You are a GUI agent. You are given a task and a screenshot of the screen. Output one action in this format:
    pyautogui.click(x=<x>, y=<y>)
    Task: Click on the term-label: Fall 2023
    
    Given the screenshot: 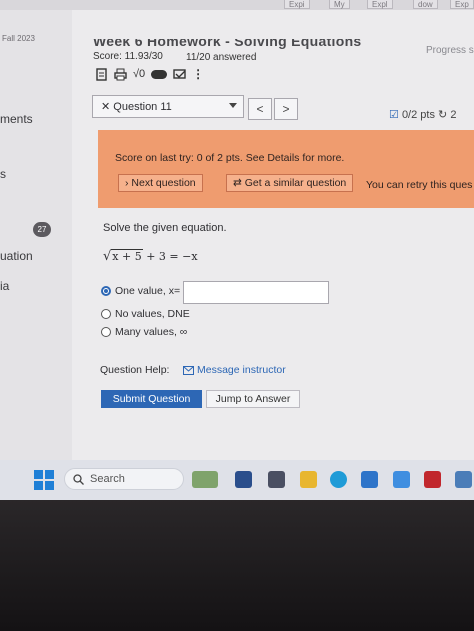 What is the action you would take?
    pyautogui.click(x=18, y=38)
    